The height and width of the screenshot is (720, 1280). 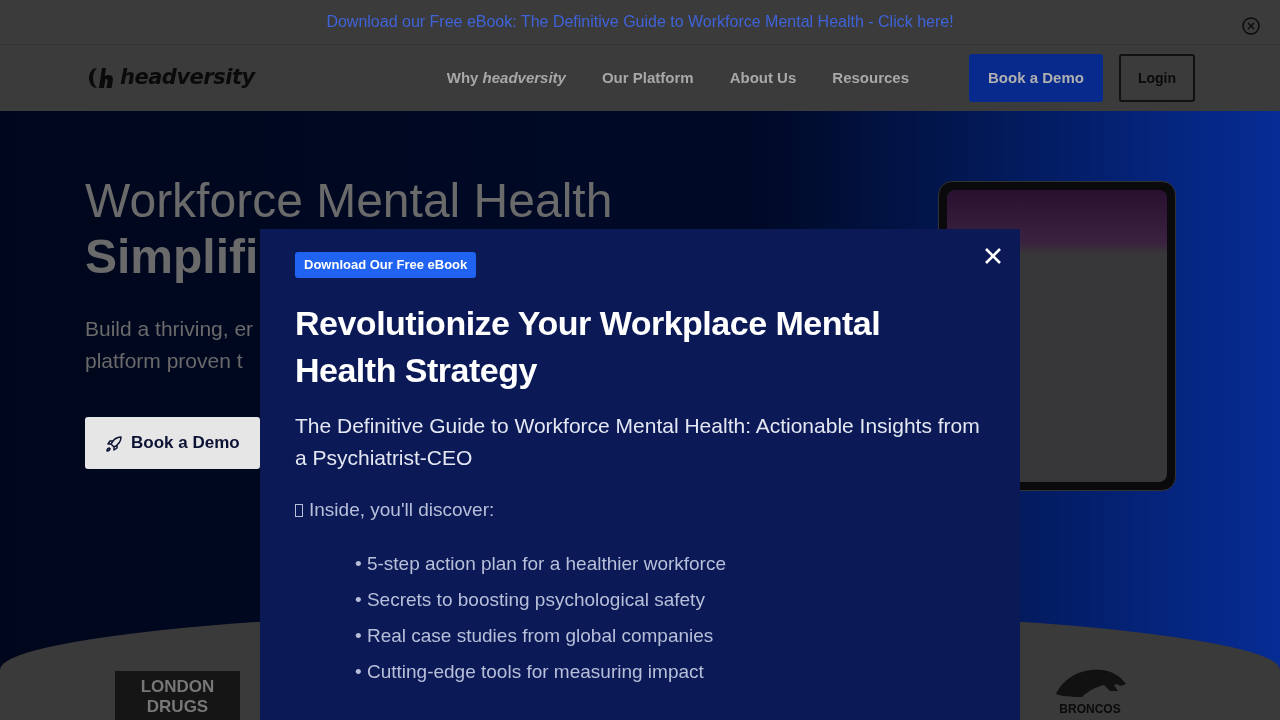 I want to click on bullet-item: • Secrets to boosting psychological safety, so click(x=530, y=599).